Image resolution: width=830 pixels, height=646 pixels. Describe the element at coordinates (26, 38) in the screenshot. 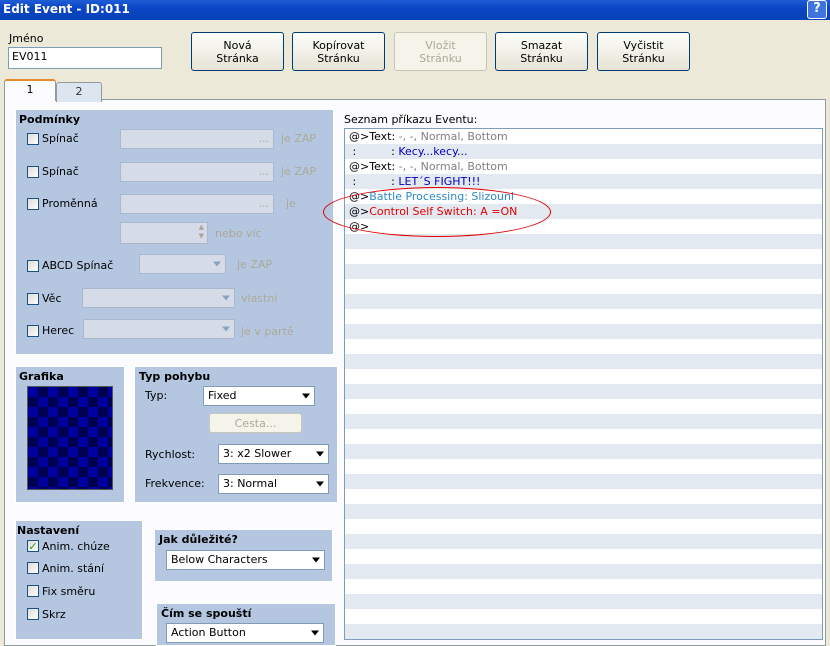

I see `name-label: Jméno` at that location.